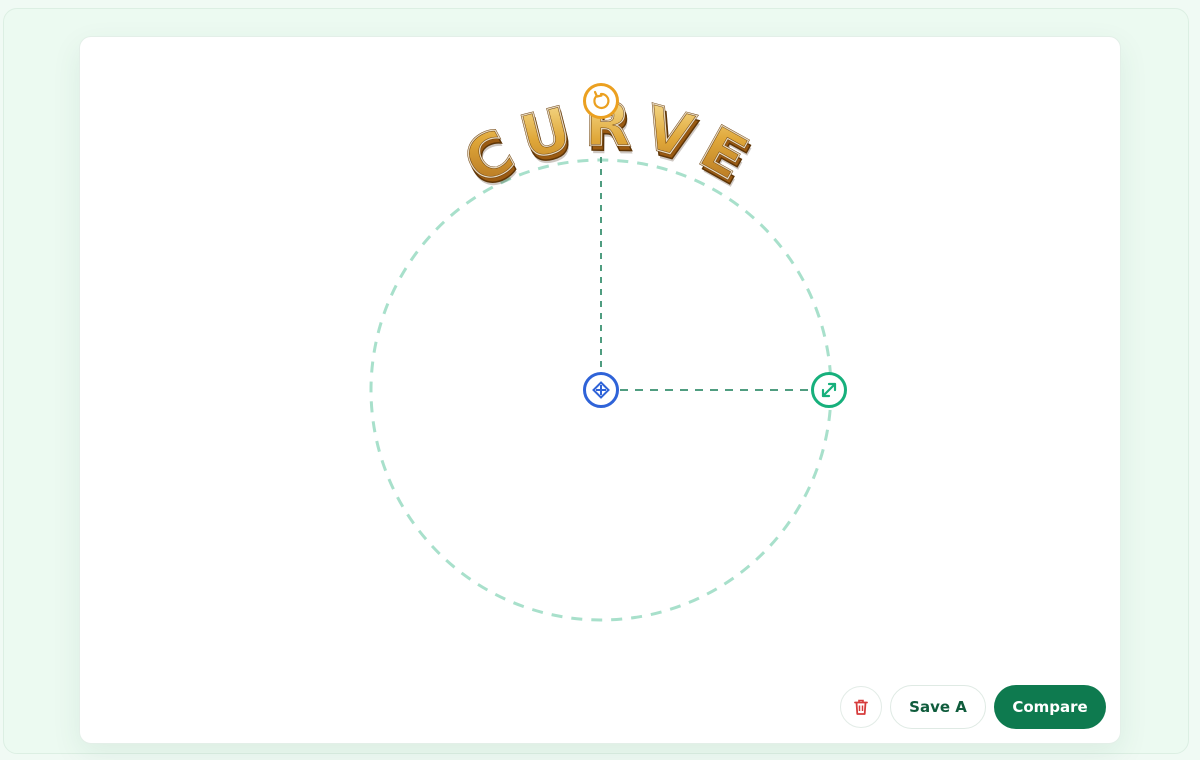 This screenshot has height=760, width=1200. I want to click on center-handle, so click(601, 390).